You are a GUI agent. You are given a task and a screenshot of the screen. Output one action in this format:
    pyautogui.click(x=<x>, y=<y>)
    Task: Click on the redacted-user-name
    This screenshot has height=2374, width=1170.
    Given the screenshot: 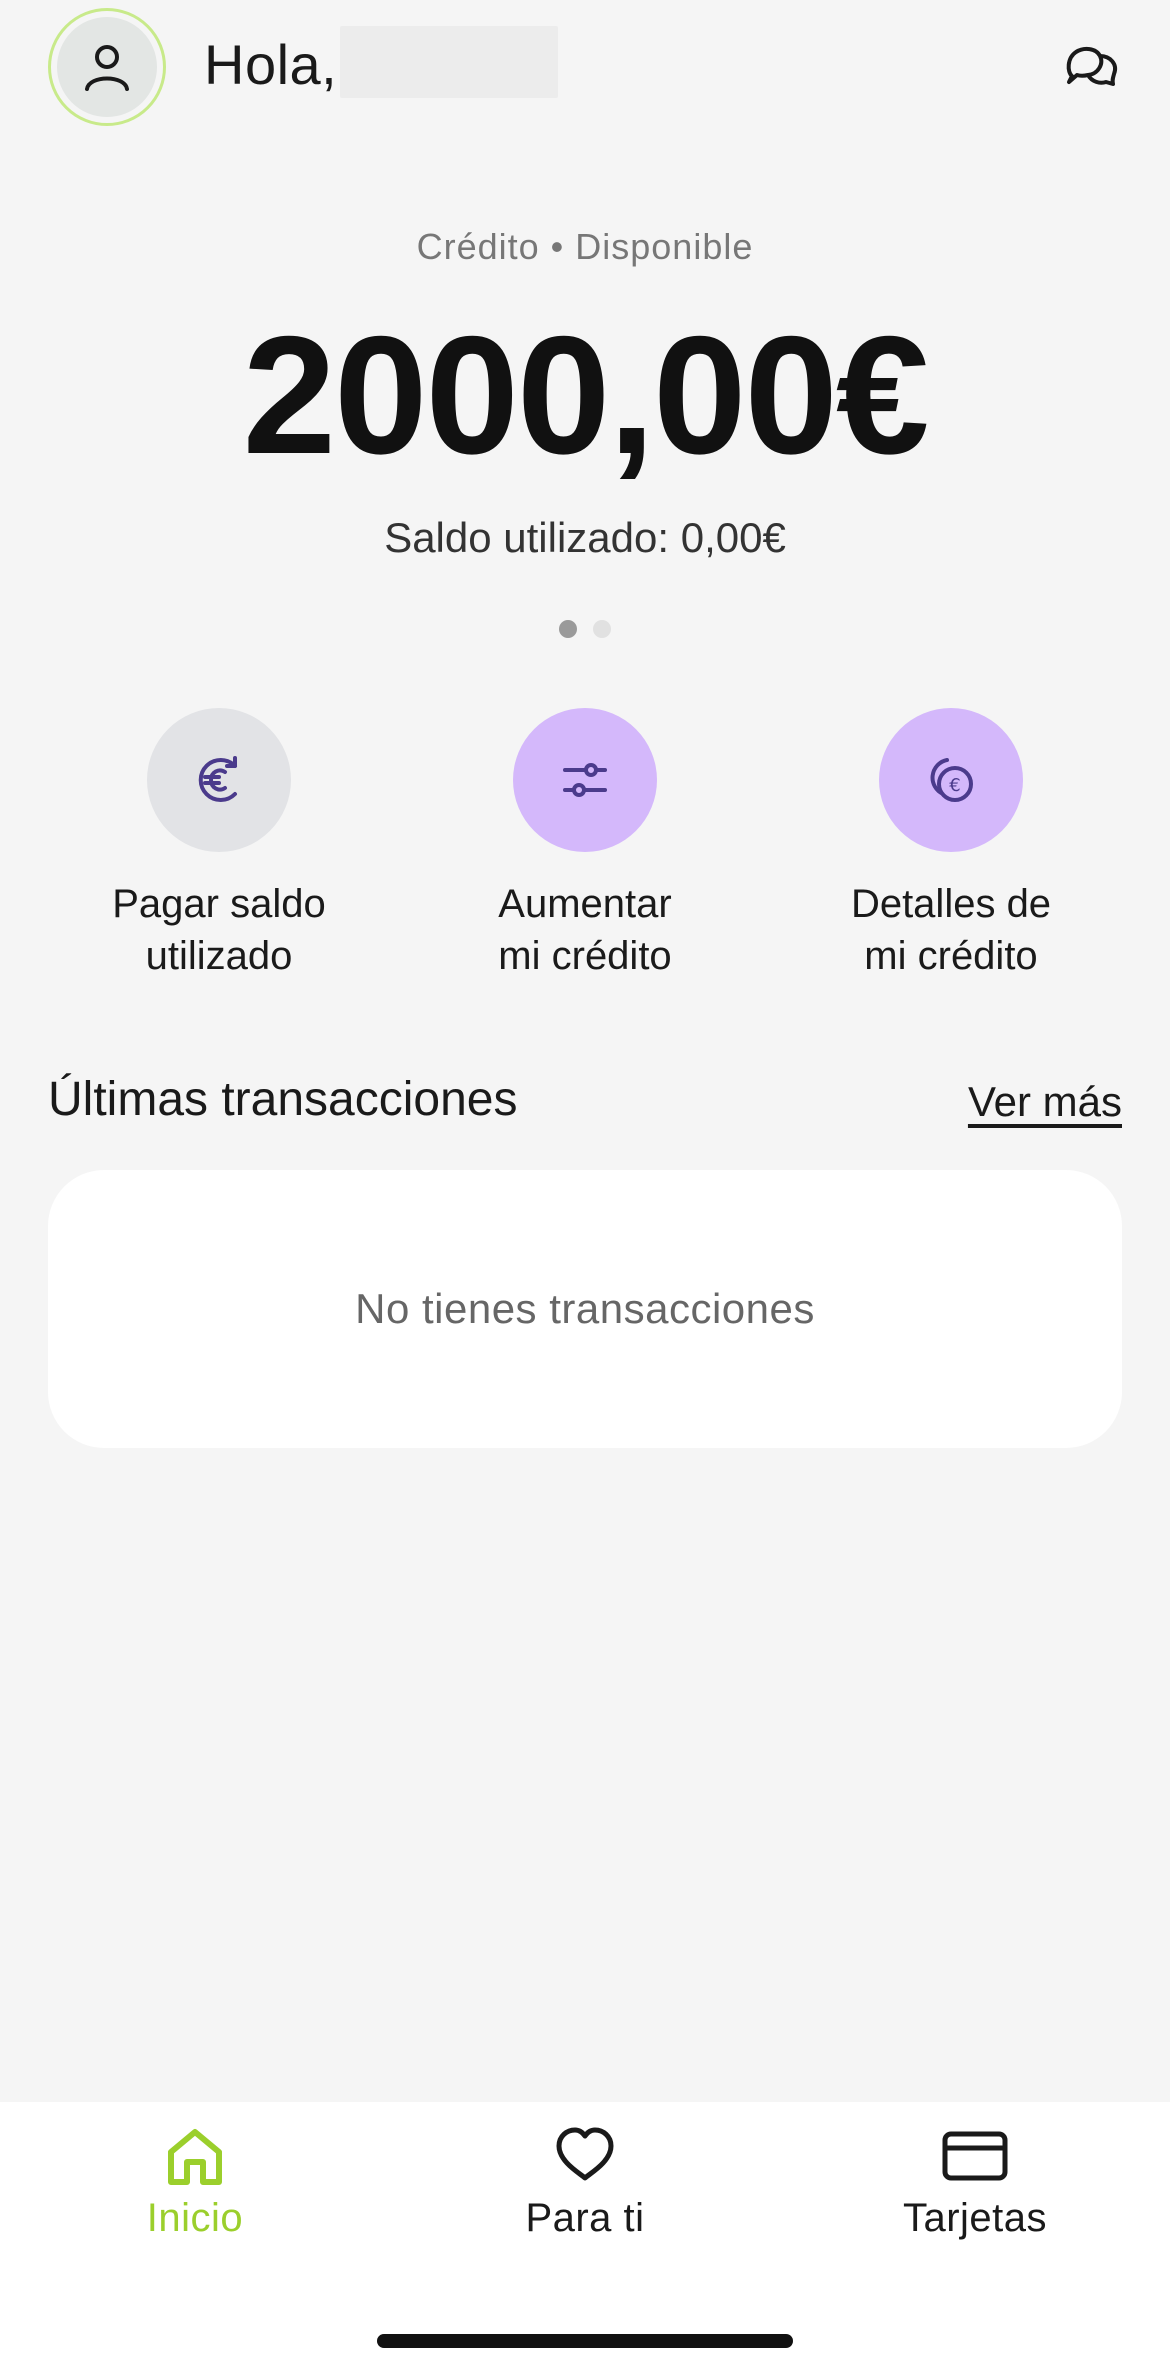 What is the action you would take?
    pyautogui.click(x=449, y=62)
    